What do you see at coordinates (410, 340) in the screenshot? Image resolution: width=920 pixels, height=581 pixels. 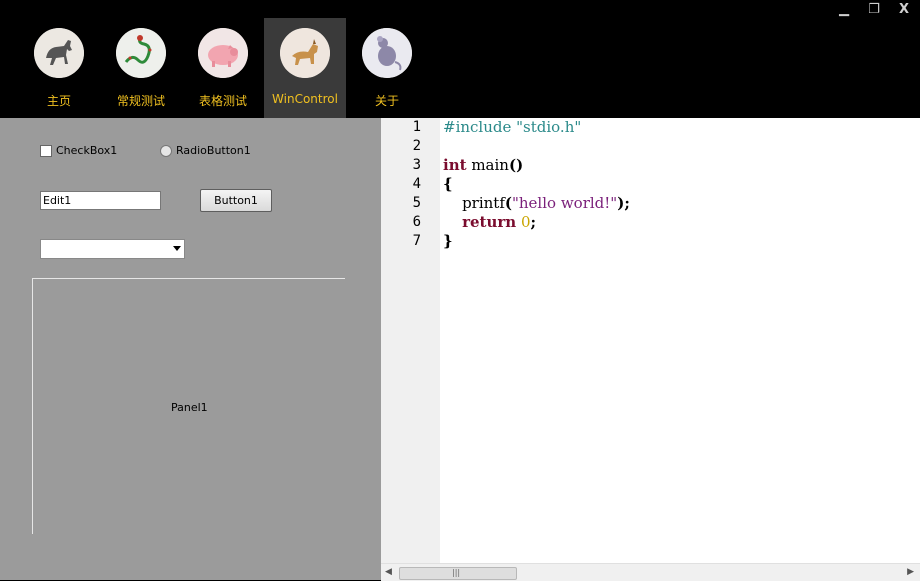 I see `line-number-gutter: 1 2 3 4 5 6 7` at bounding box center [410, 340].